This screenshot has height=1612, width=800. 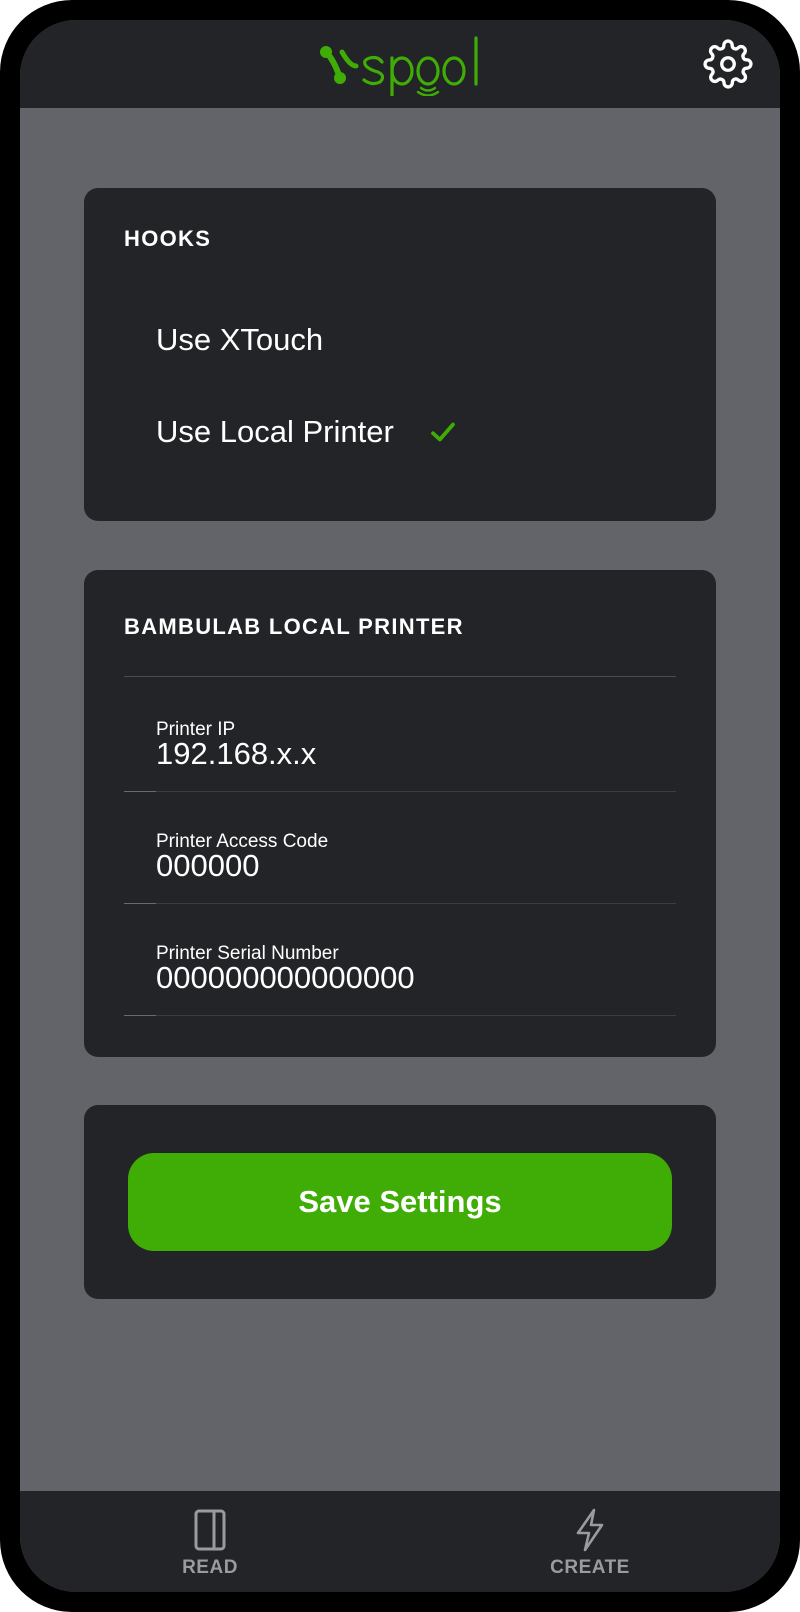 What do you see at coordinates (400, 676) in the screenshot?
I see `divider` at bounding box center [400, 676].